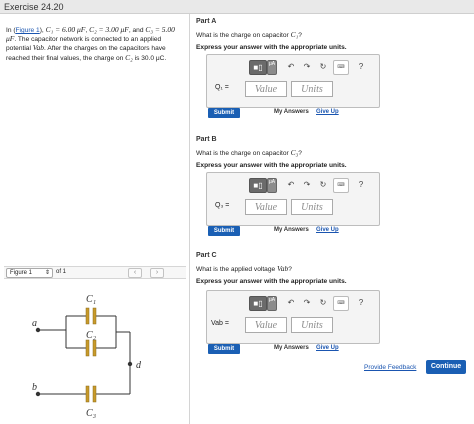  I want to click on part-c-give-up-link: Give Up, so click(327, 348).